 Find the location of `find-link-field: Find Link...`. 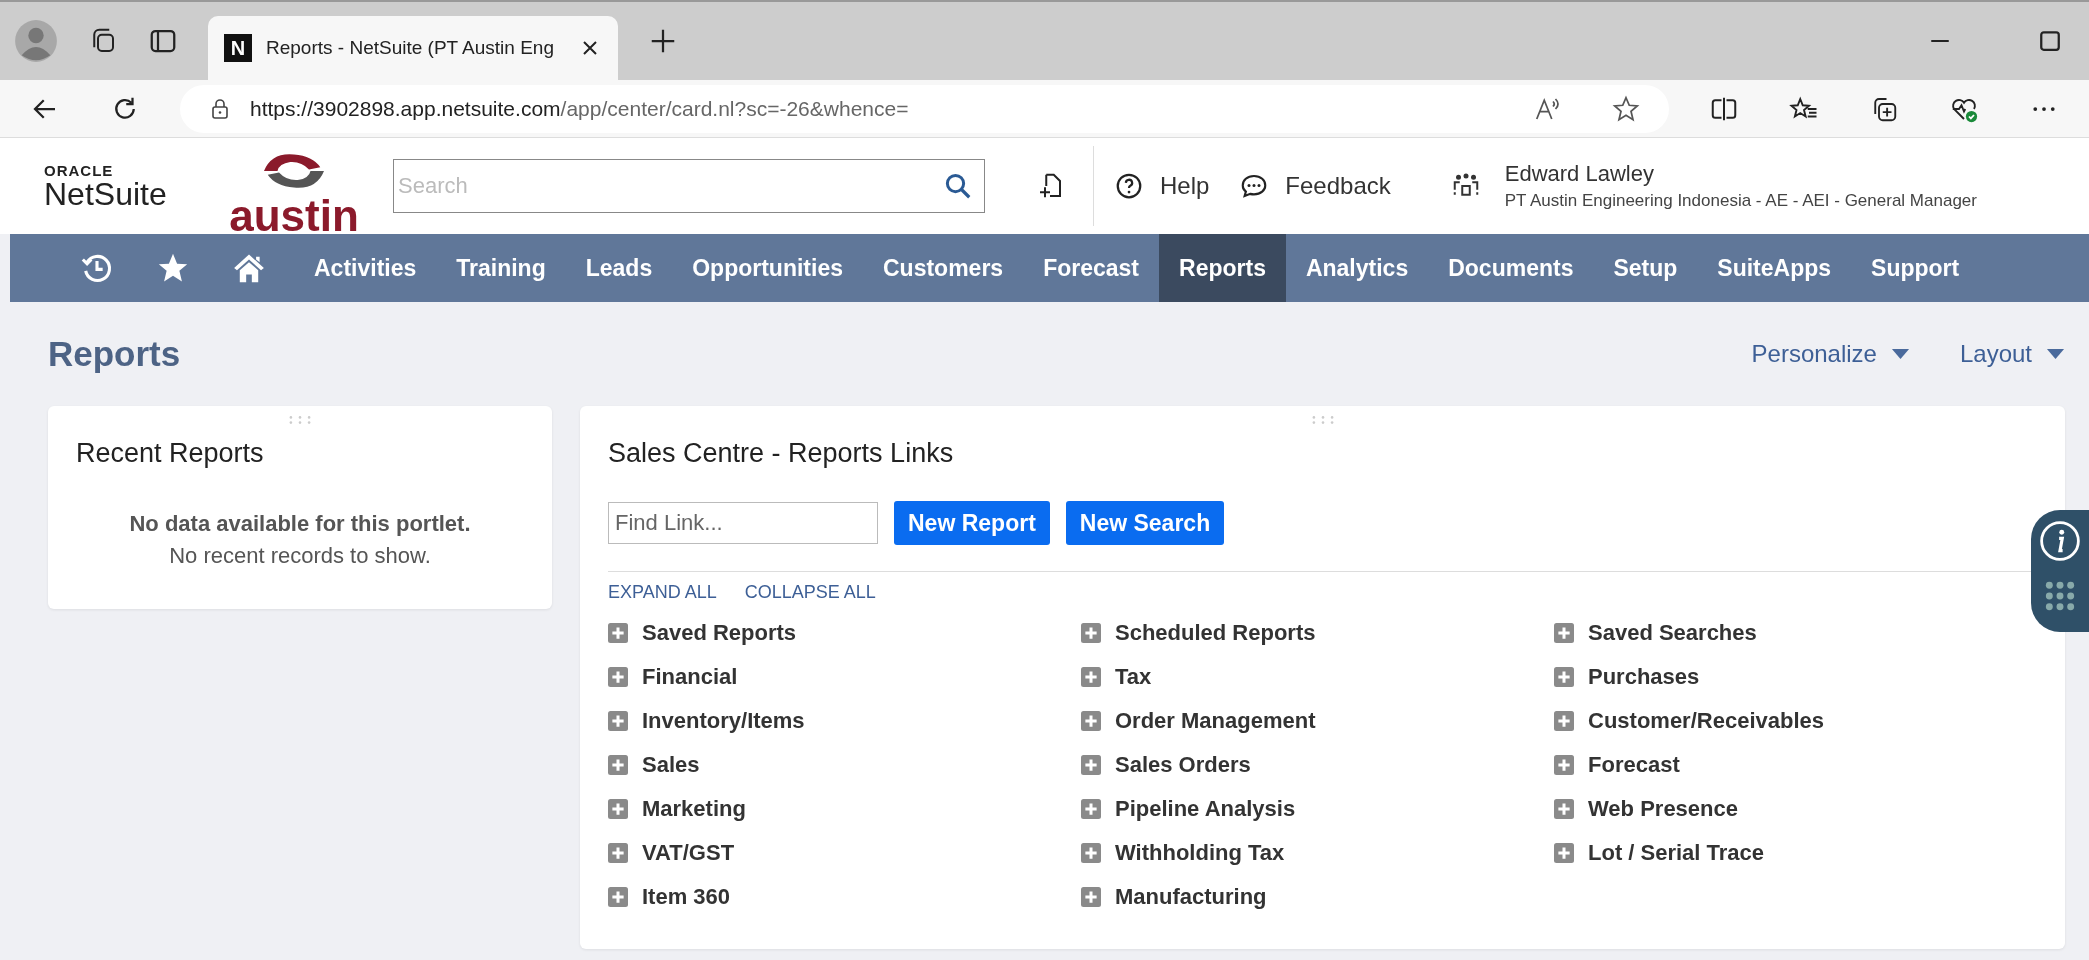

find-link-field: Find Link... is located at coordinates (743, 523).